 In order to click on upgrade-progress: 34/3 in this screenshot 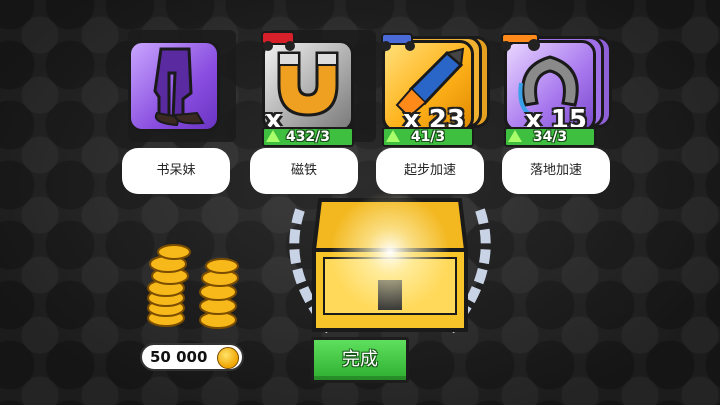, I will do `click(550, 137)`.